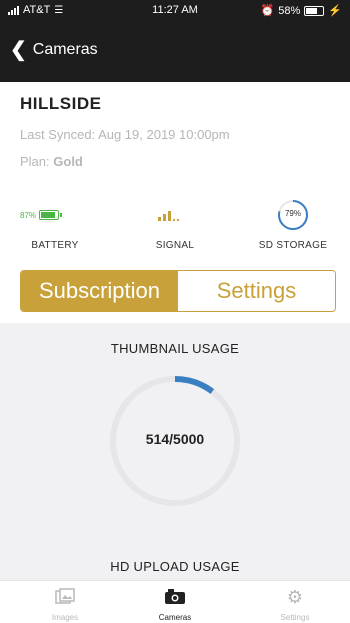 This screenshot has width=350, height=623. I want to click on segmented-control: Subscription Settings, so click(178, 291).